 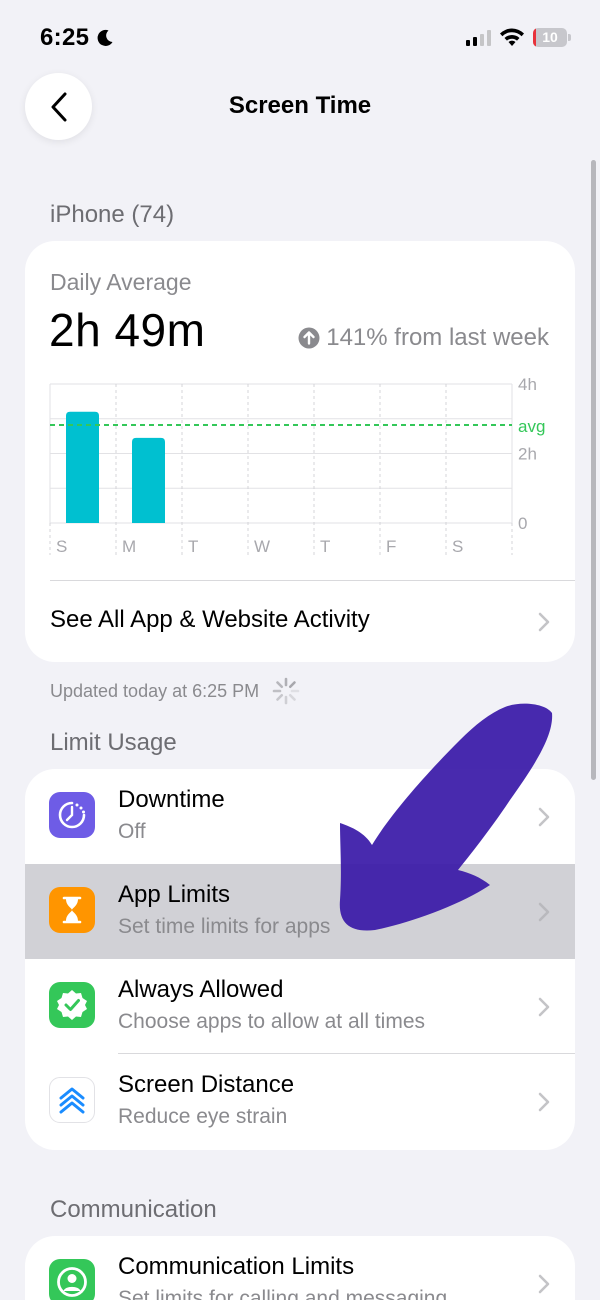 I want to click on battery-icon: 10, so click(x=552, y=37).